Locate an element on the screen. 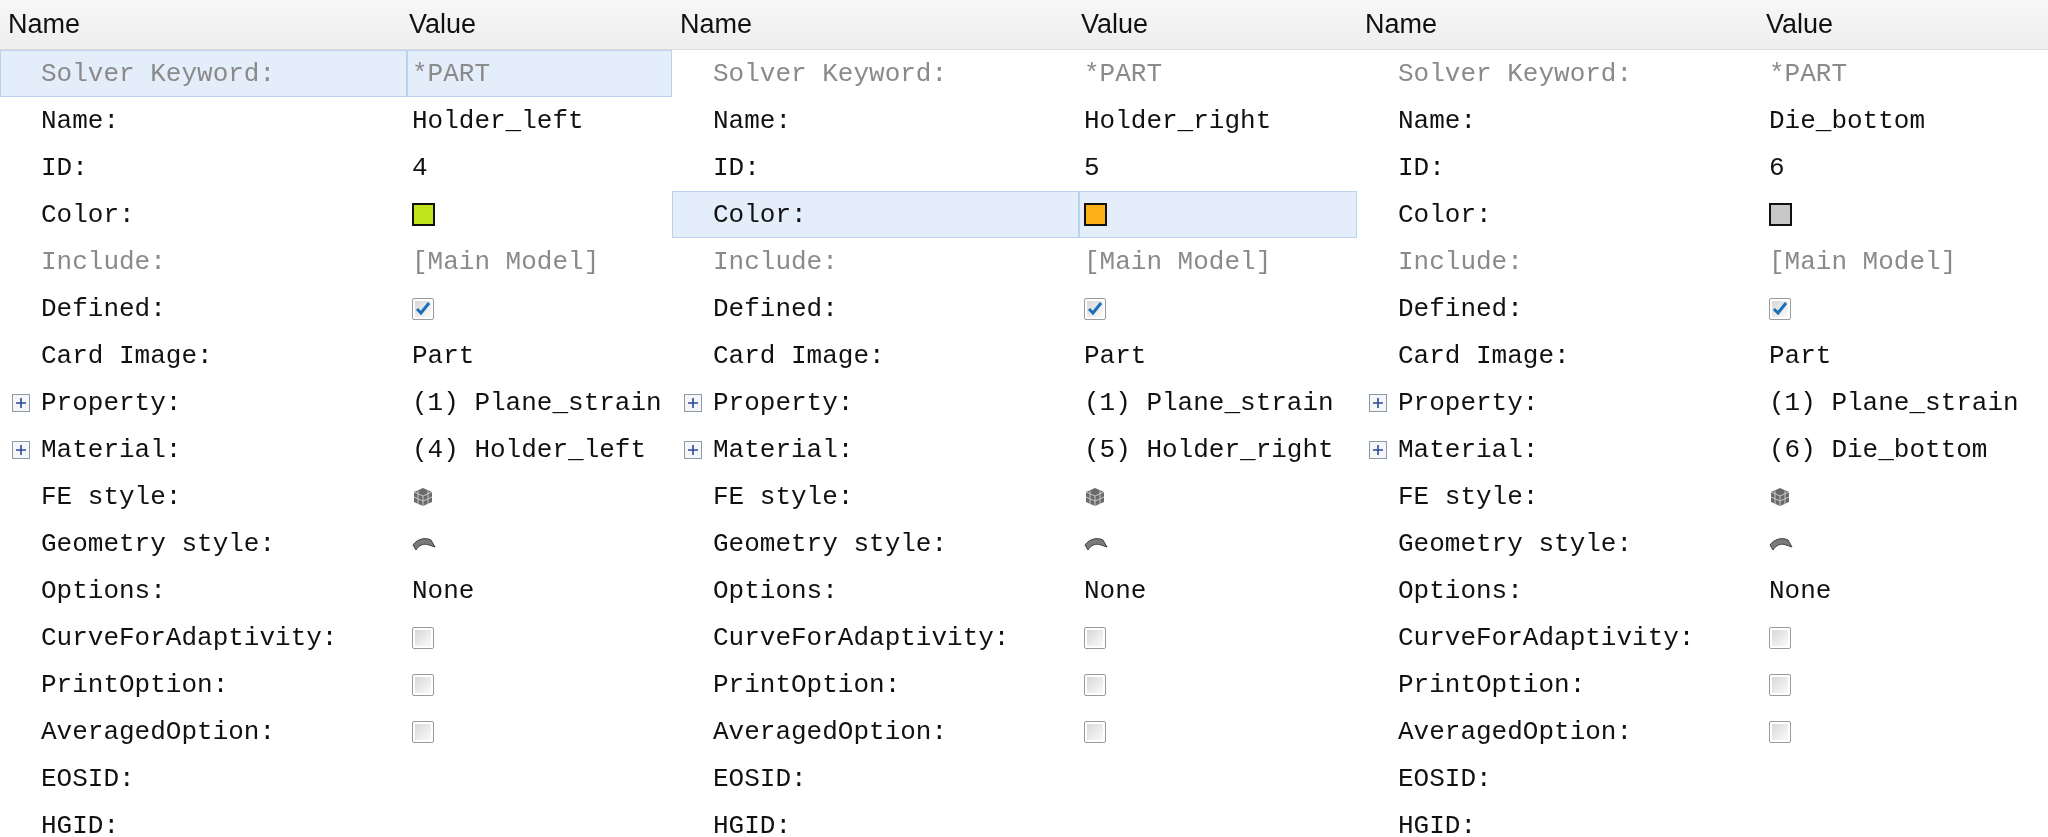 The image size is (2048, 837). property-row: ID: 4 is located at coordinates (336, 167).